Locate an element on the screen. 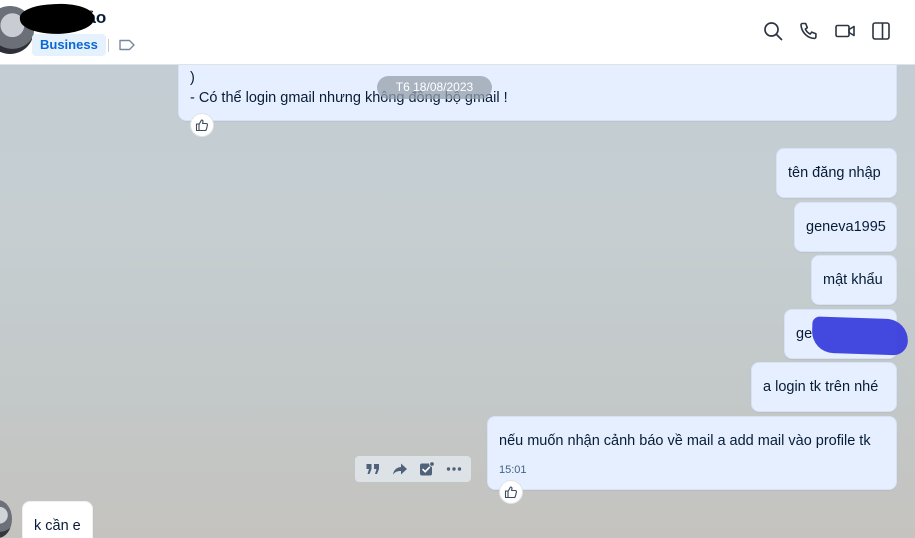  message-text: tên đăng nhập is located at coordinates (834, 173).